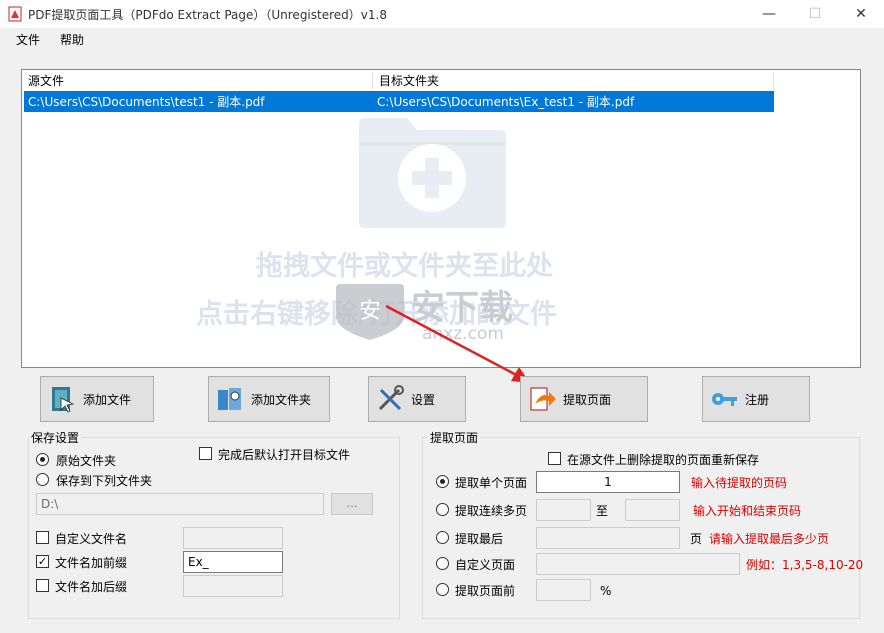 The width and height of the screenshot is (884, 633). I want to click on extract-pdf-icon, so click(543, 399).